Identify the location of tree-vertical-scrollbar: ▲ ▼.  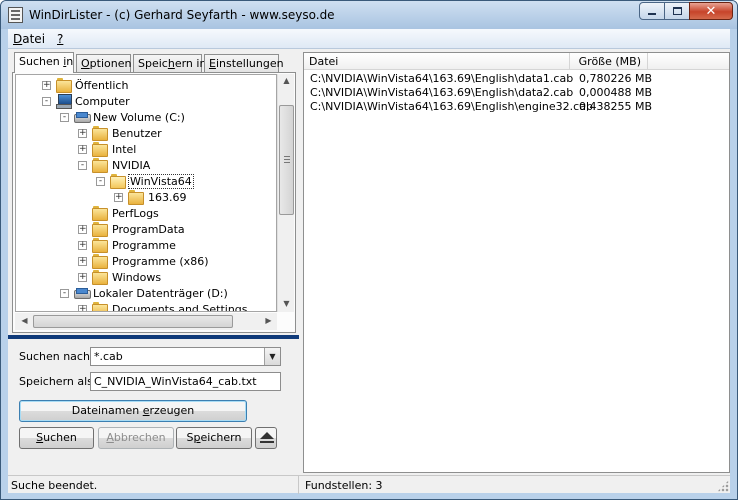
(285, 193).